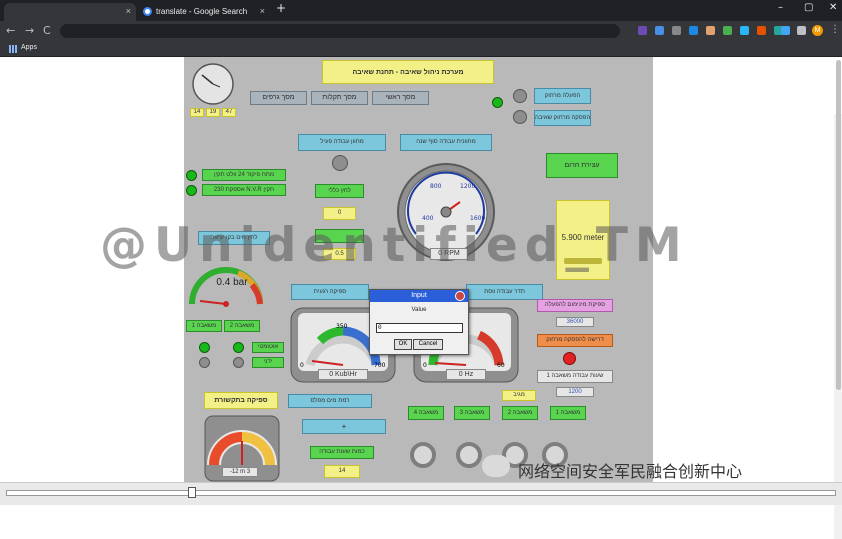 This screenshot has height=539, width=842. Describe the element at coordinates (278, 98) in the screenshot. I see `nav-graphs-button: מסך גרפים` at that location.